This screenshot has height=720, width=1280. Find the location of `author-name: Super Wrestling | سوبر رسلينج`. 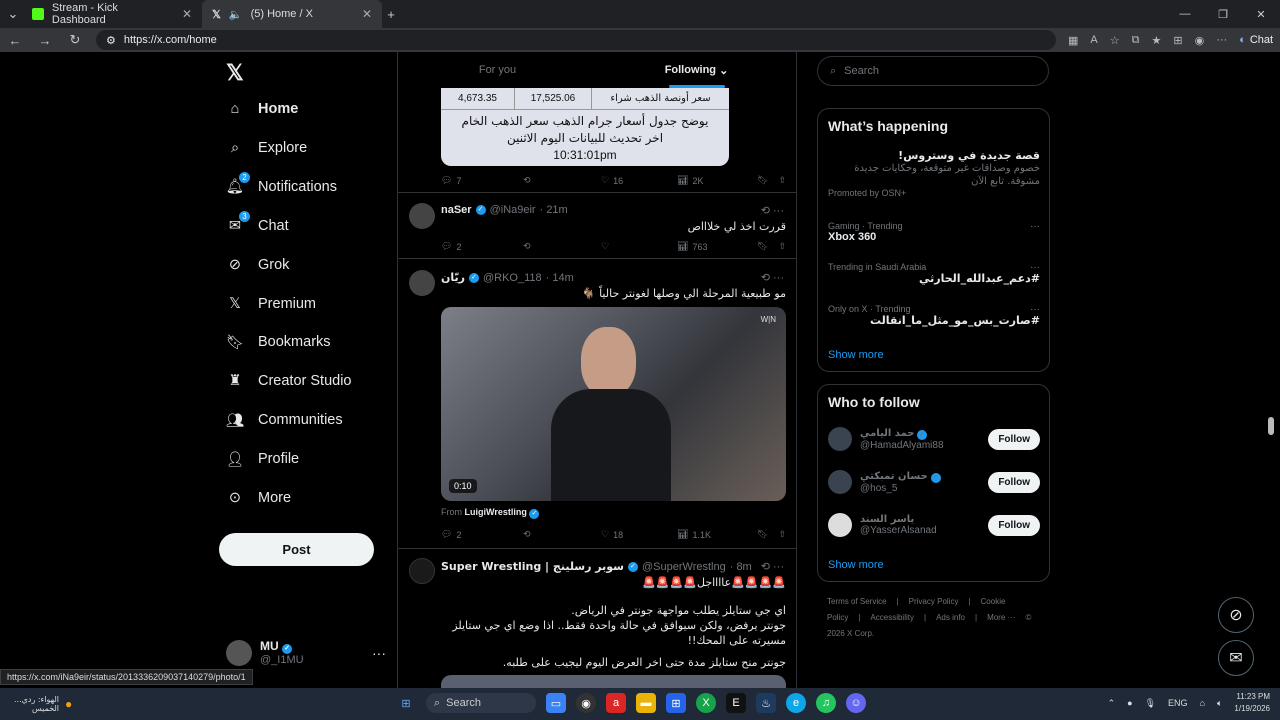

author-name: Super Wrestling | سوبر رسلينج is located at coordinates (532, 566).